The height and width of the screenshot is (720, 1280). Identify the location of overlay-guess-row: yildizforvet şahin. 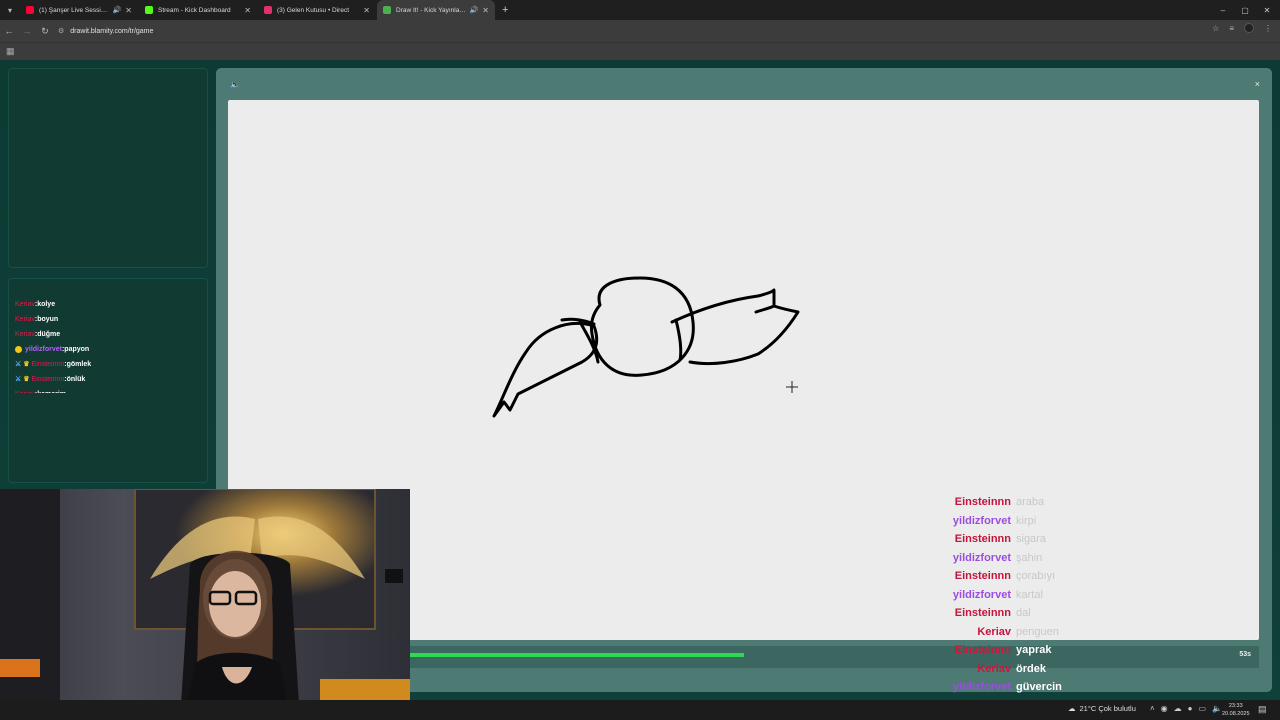
(1010, 558).